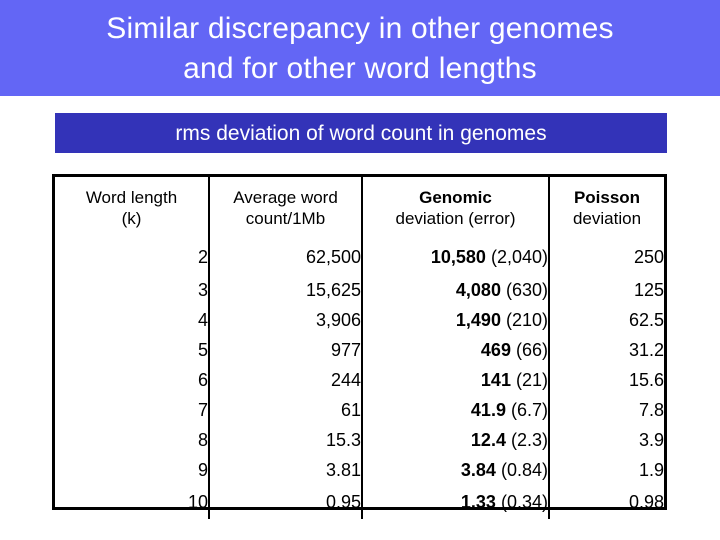 Image resolution: width=720 pixels, height=540 pixels. What do you see at coordinates (524, 469) in the screenshot?
I see `genomic-deviation-error: (0.84)` at bounding box center [524, 469].